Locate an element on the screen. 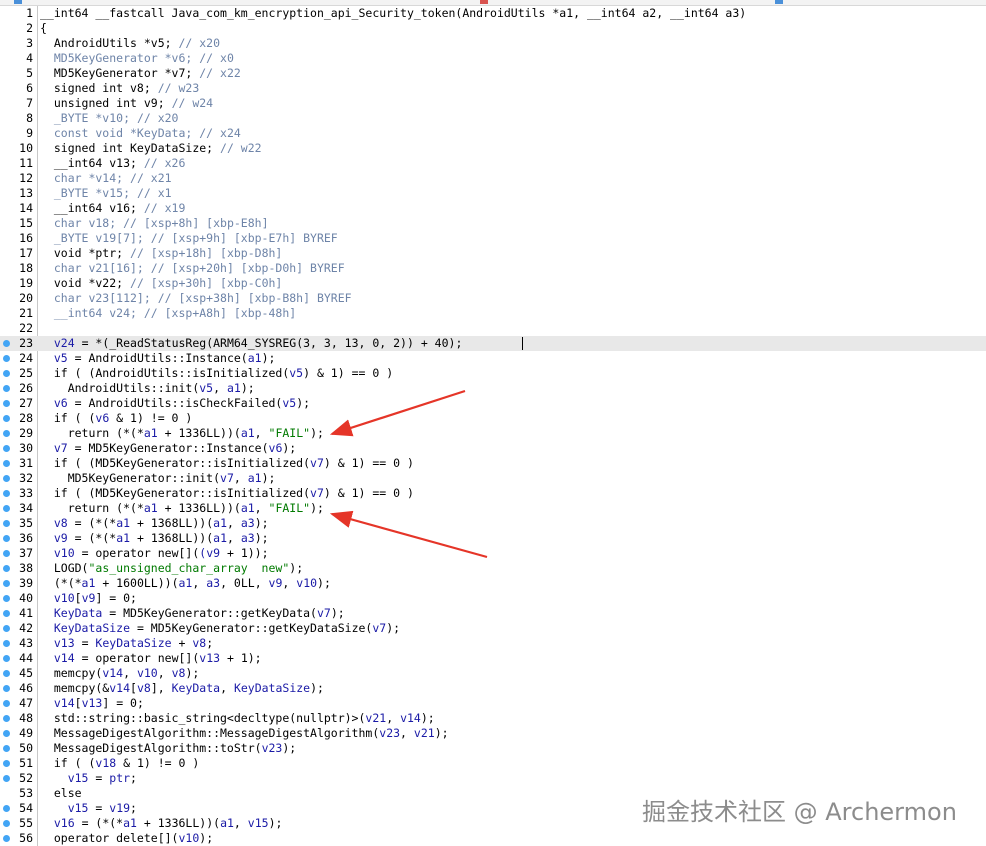 The height and width of the screenshot is (846, 986). code-text: v10[v9] = 0; is located at coordinates (88, 598).